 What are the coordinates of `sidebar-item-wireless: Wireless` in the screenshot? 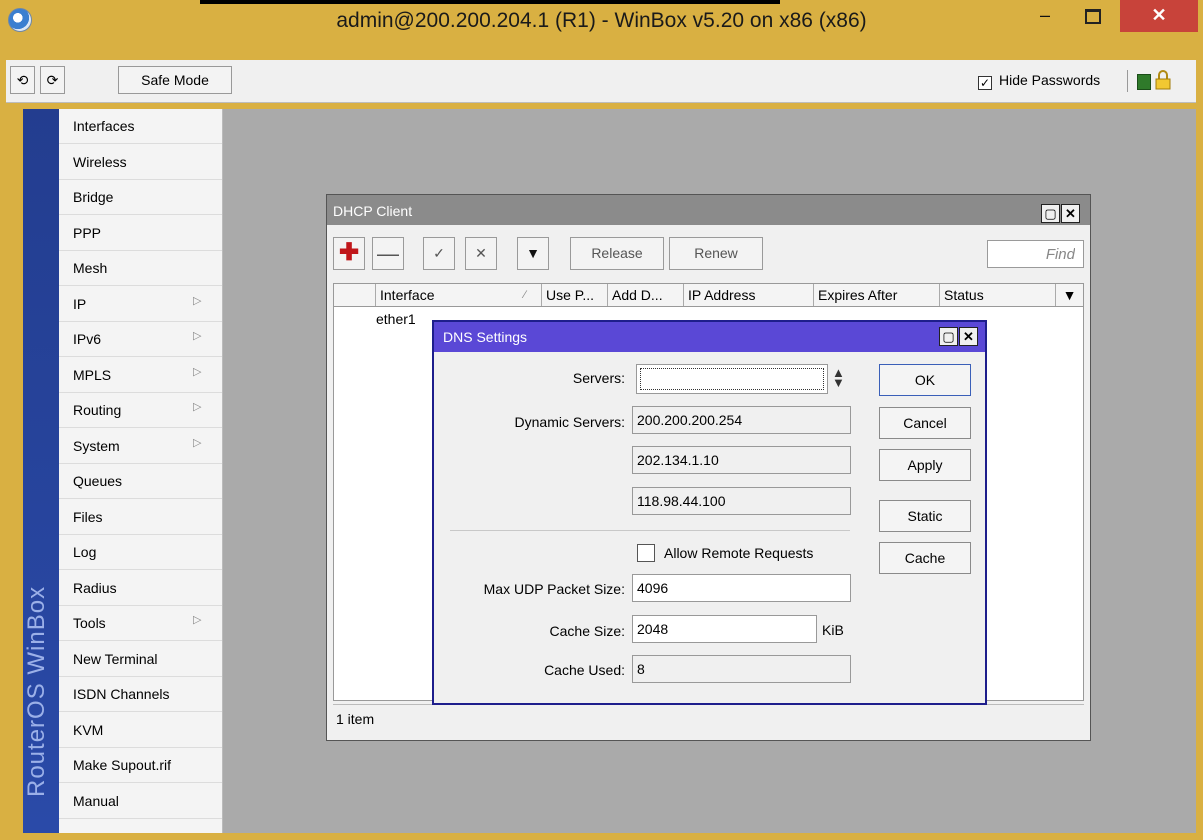 It's located at (140, 162).